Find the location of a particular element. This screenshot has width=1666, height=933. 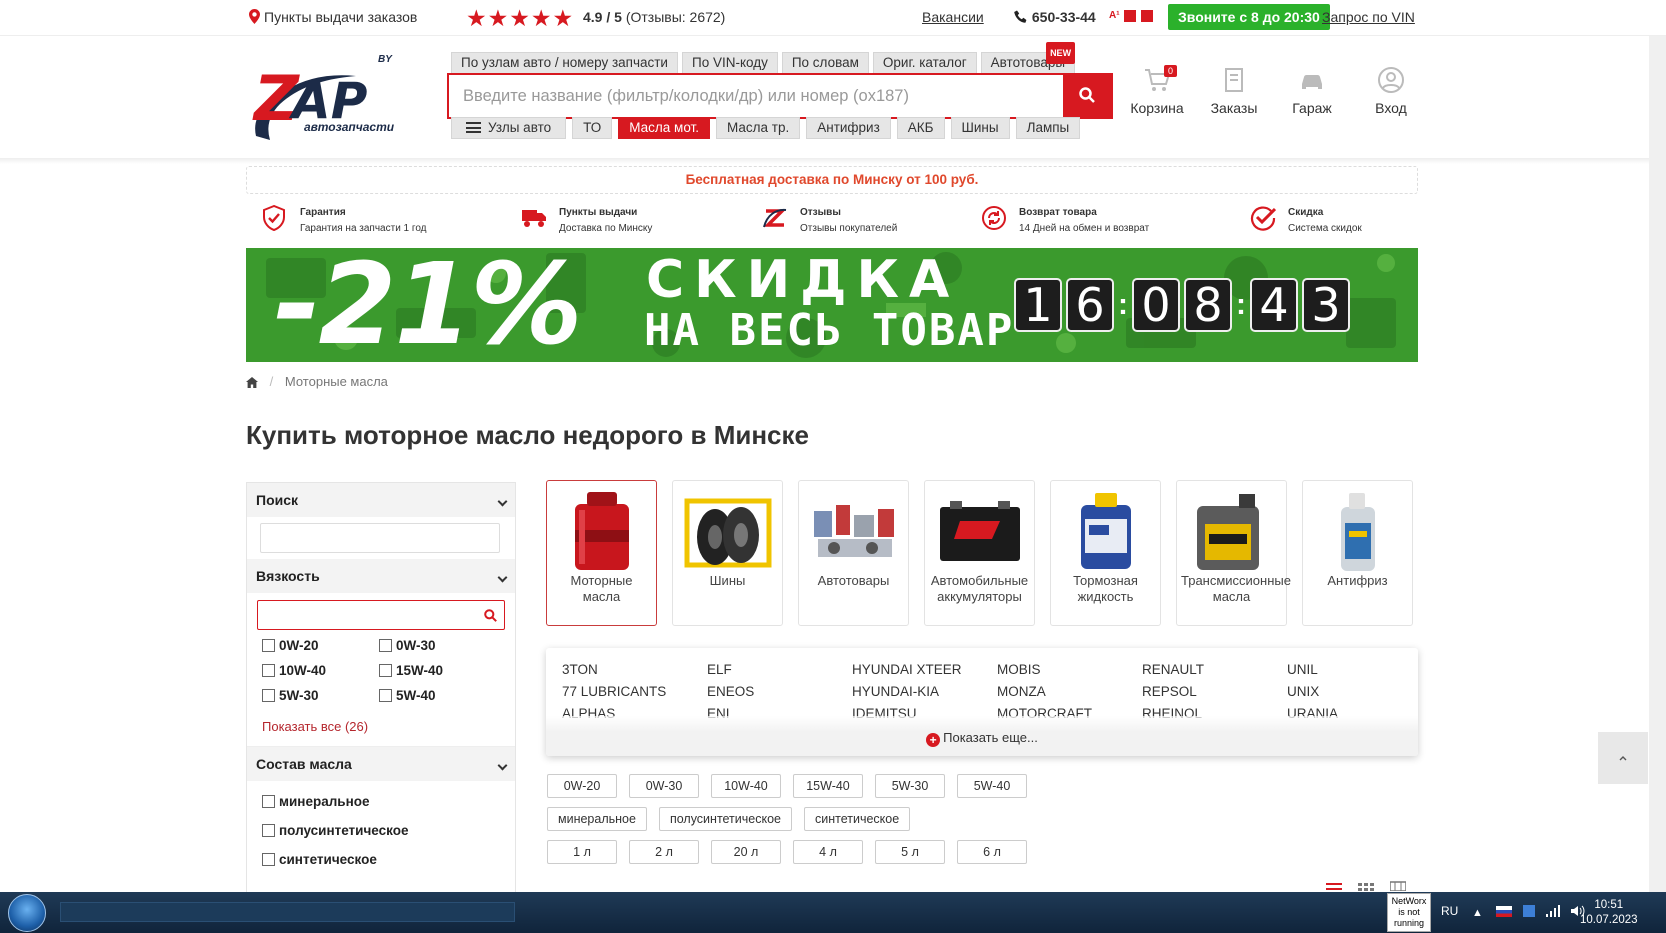

system-clock: 10:51 10.07.2023 is located at coordinates (1609, 913).